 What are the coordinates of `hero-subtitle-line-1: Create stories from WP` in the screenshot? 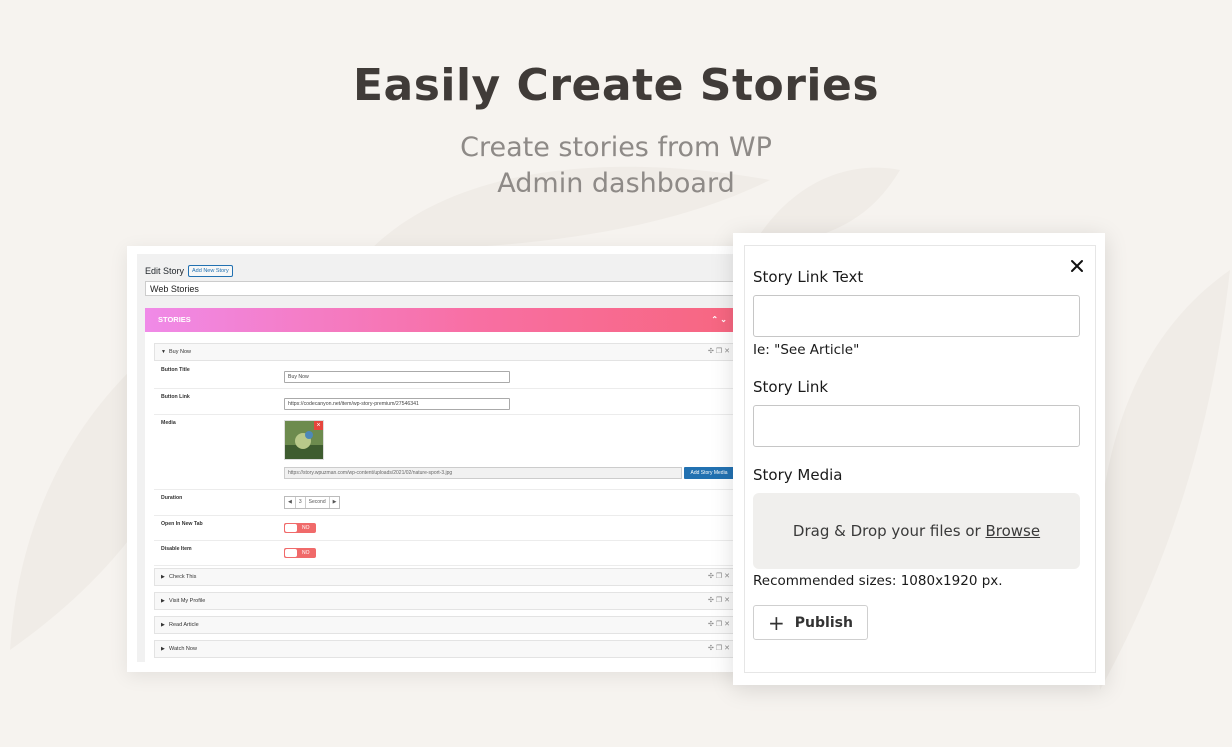 It's located at (616, 147).